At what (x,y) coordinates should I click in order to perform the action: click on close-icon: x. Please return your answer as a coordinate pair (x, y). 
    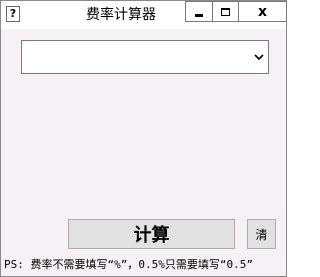
    Looking at the image, I should click on (262, 11).